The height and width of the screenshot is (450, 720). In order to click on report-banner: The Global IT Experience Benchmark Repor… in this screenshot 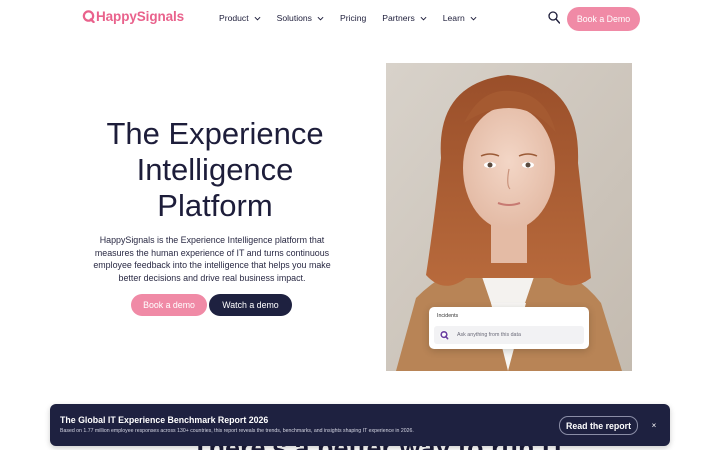, I will do `click(360, 425)`.